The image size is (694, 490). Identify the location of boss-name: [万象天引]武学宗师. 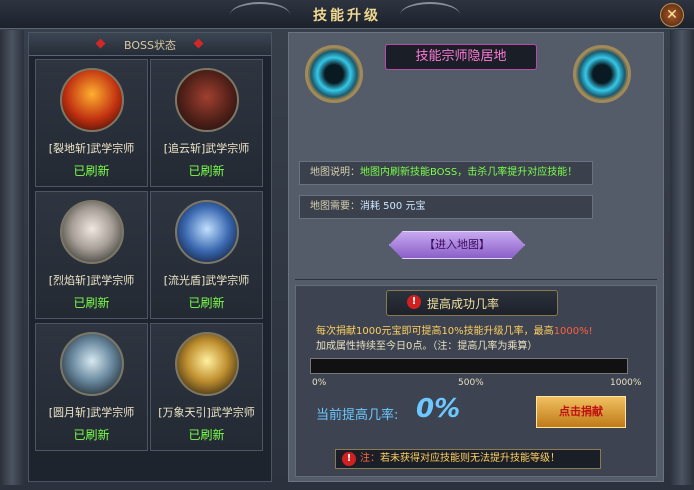
(206, 412).